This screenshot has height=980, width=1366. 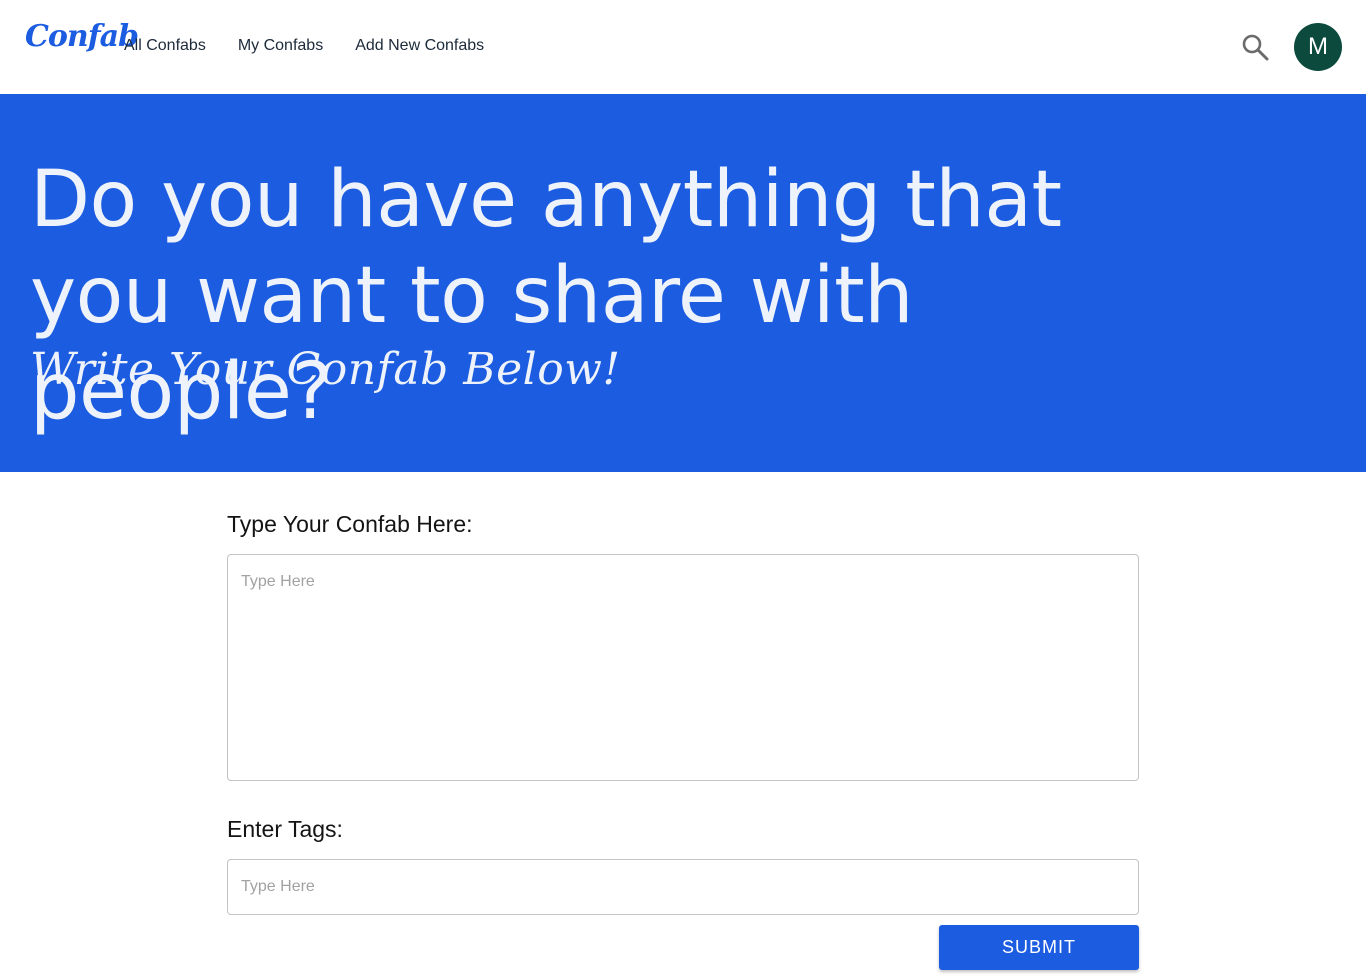 I want to click on search-icon, so click(x=1255, y=47).